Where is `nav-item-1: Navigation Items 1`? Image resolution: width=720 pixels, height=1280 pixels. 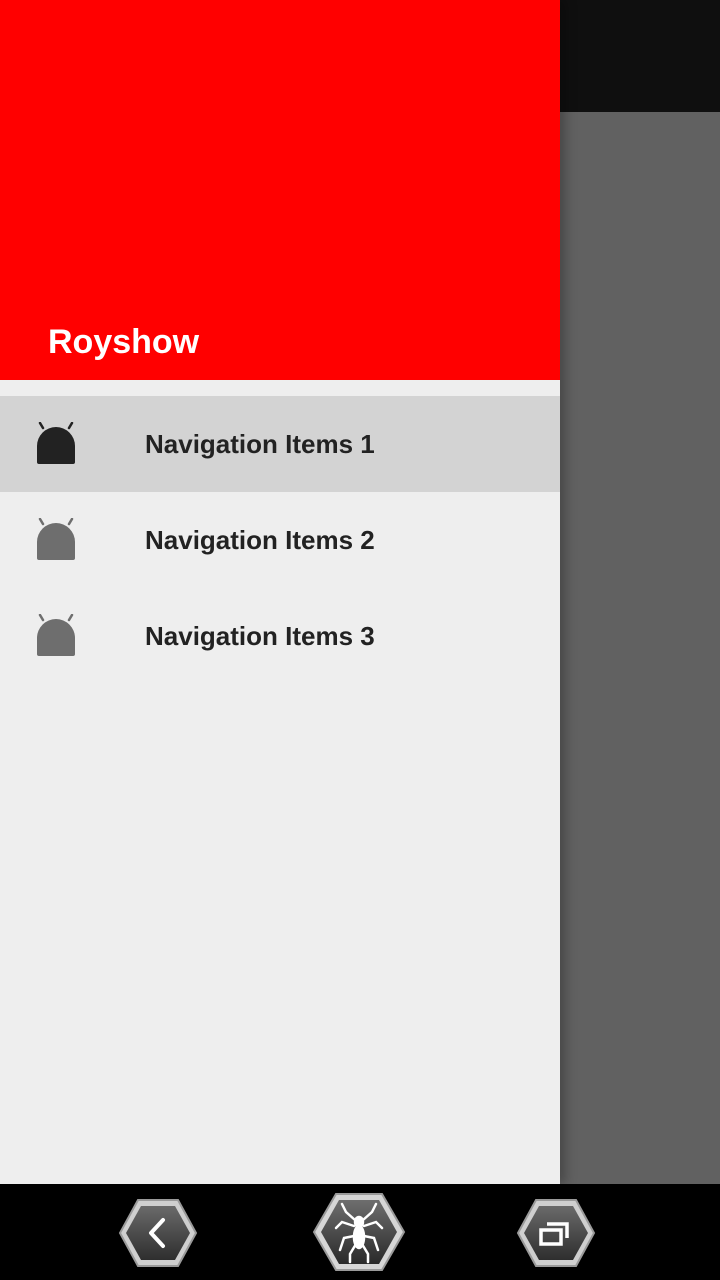
nav-item-1: Navigation Items 1 is located at coordinates (280, 444).